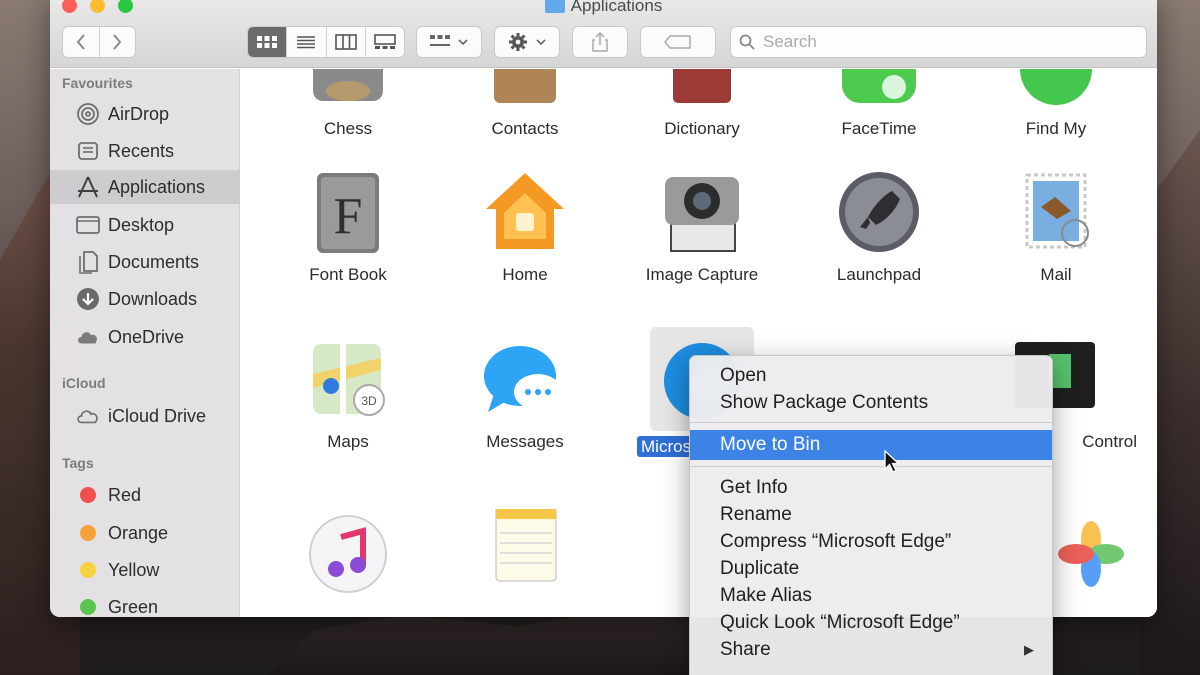 This screenshot has height=675, width=1200. I want to click on app-facetime: FaceTime, so click(879, 104).